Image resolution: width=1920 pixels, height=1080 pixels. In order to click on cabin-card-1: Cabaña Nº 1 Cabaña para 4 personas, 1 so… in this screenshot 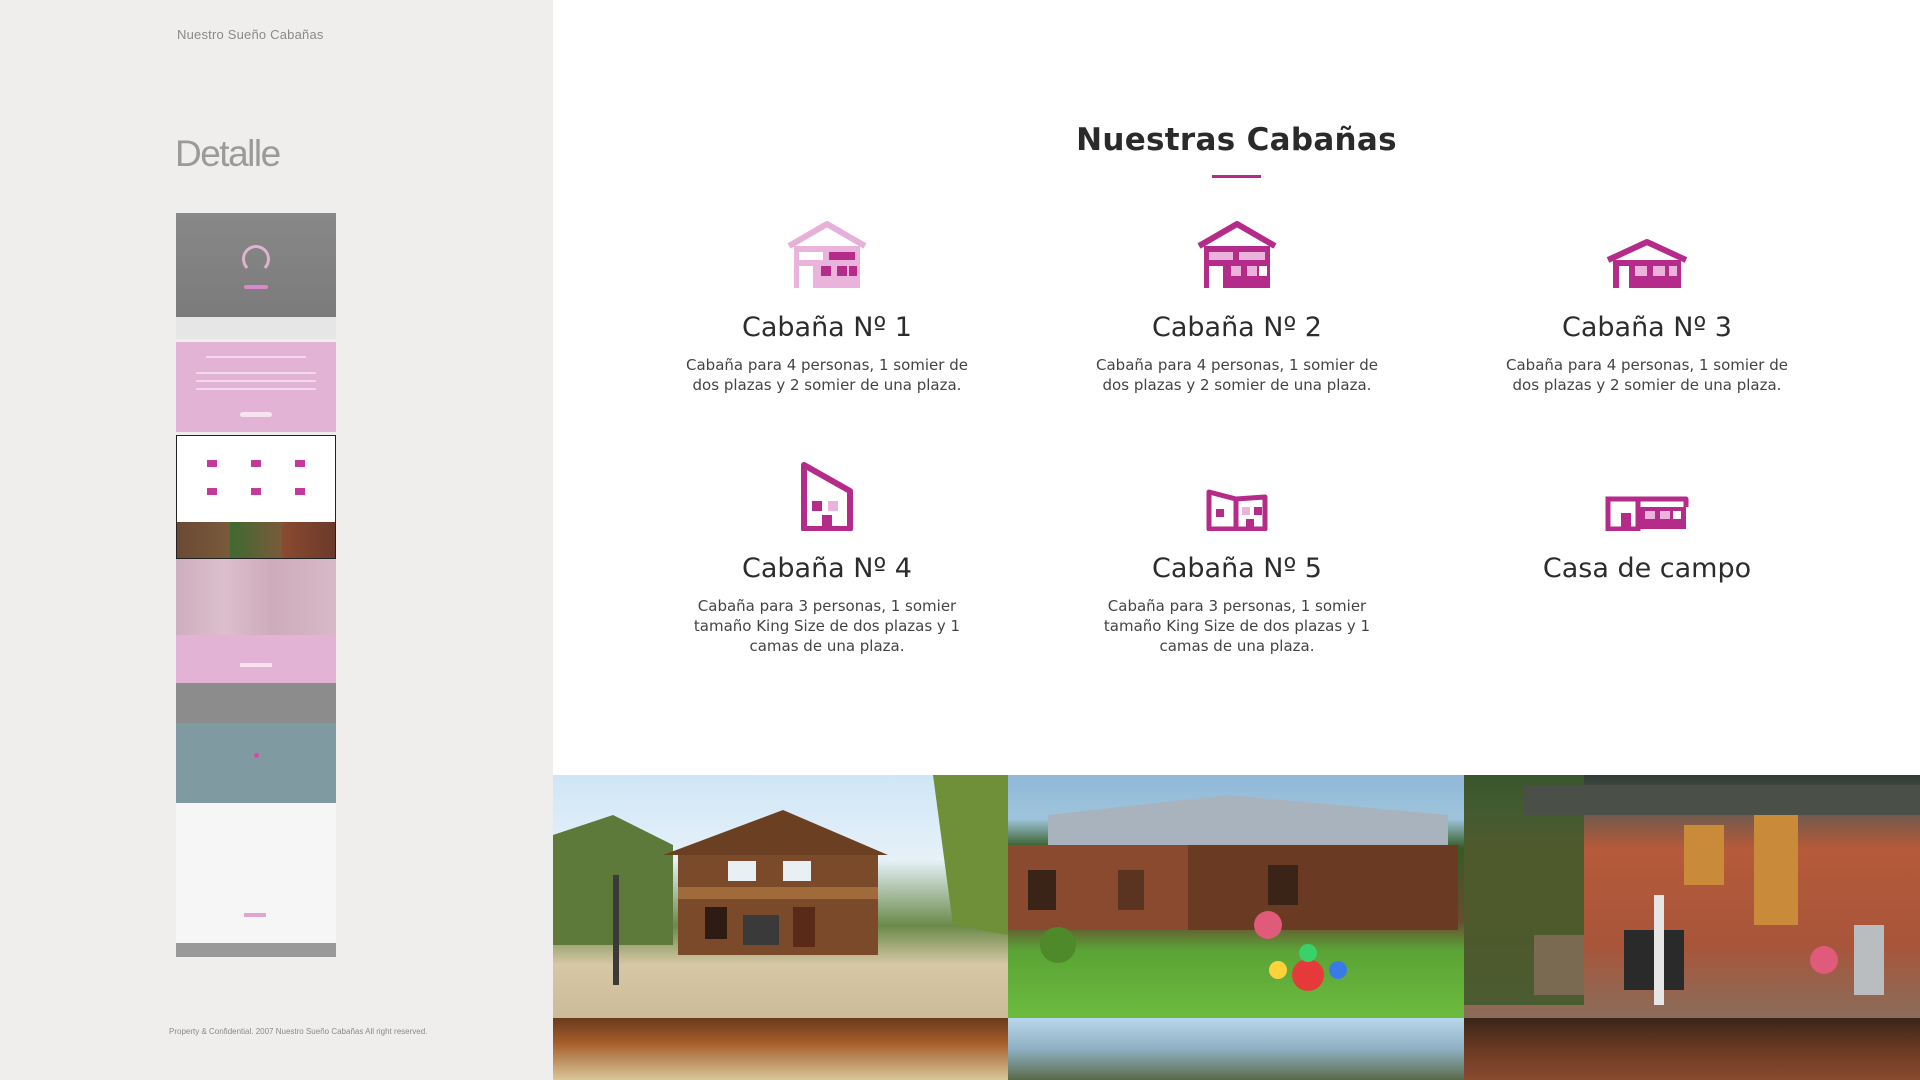, I will do `click(827, 306)`.